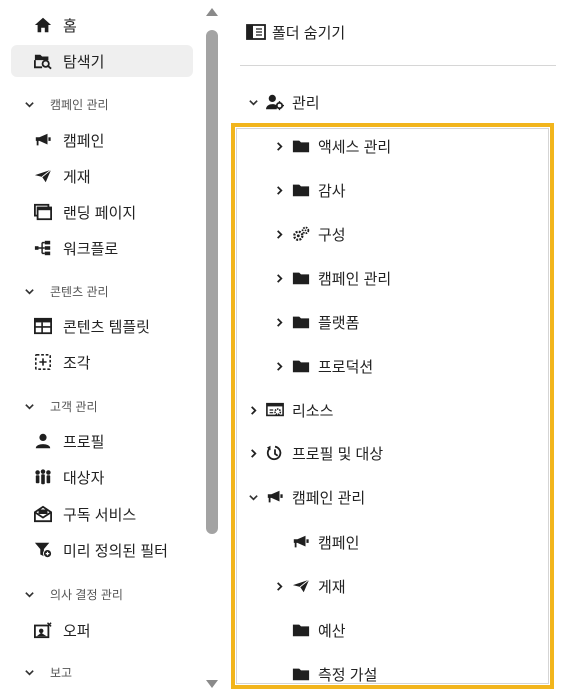  I want to click on section-content-management: 콘텐츠 관리, so click(66, 291).